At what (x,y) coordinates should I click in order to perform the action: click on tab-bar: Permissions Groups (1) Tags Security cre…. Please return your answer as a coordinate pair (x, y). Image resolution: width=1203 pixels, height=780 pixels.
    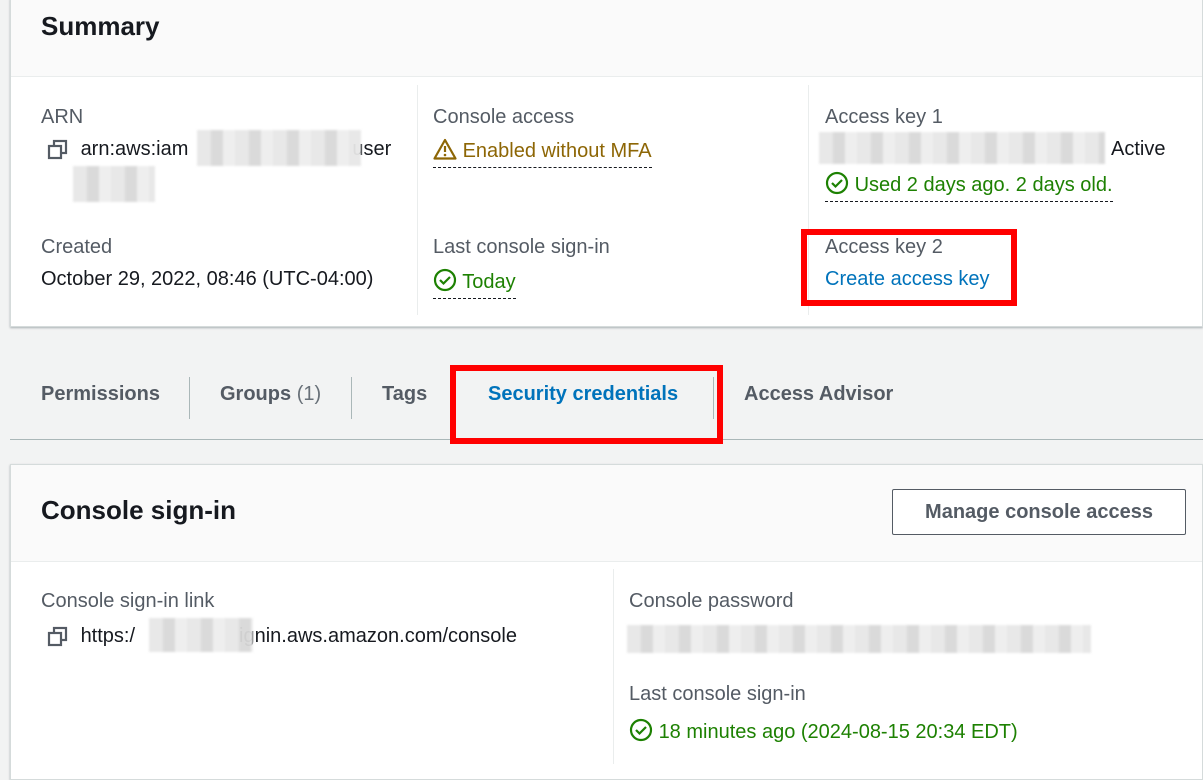
    Looking at the image, I should click on (606, 397).